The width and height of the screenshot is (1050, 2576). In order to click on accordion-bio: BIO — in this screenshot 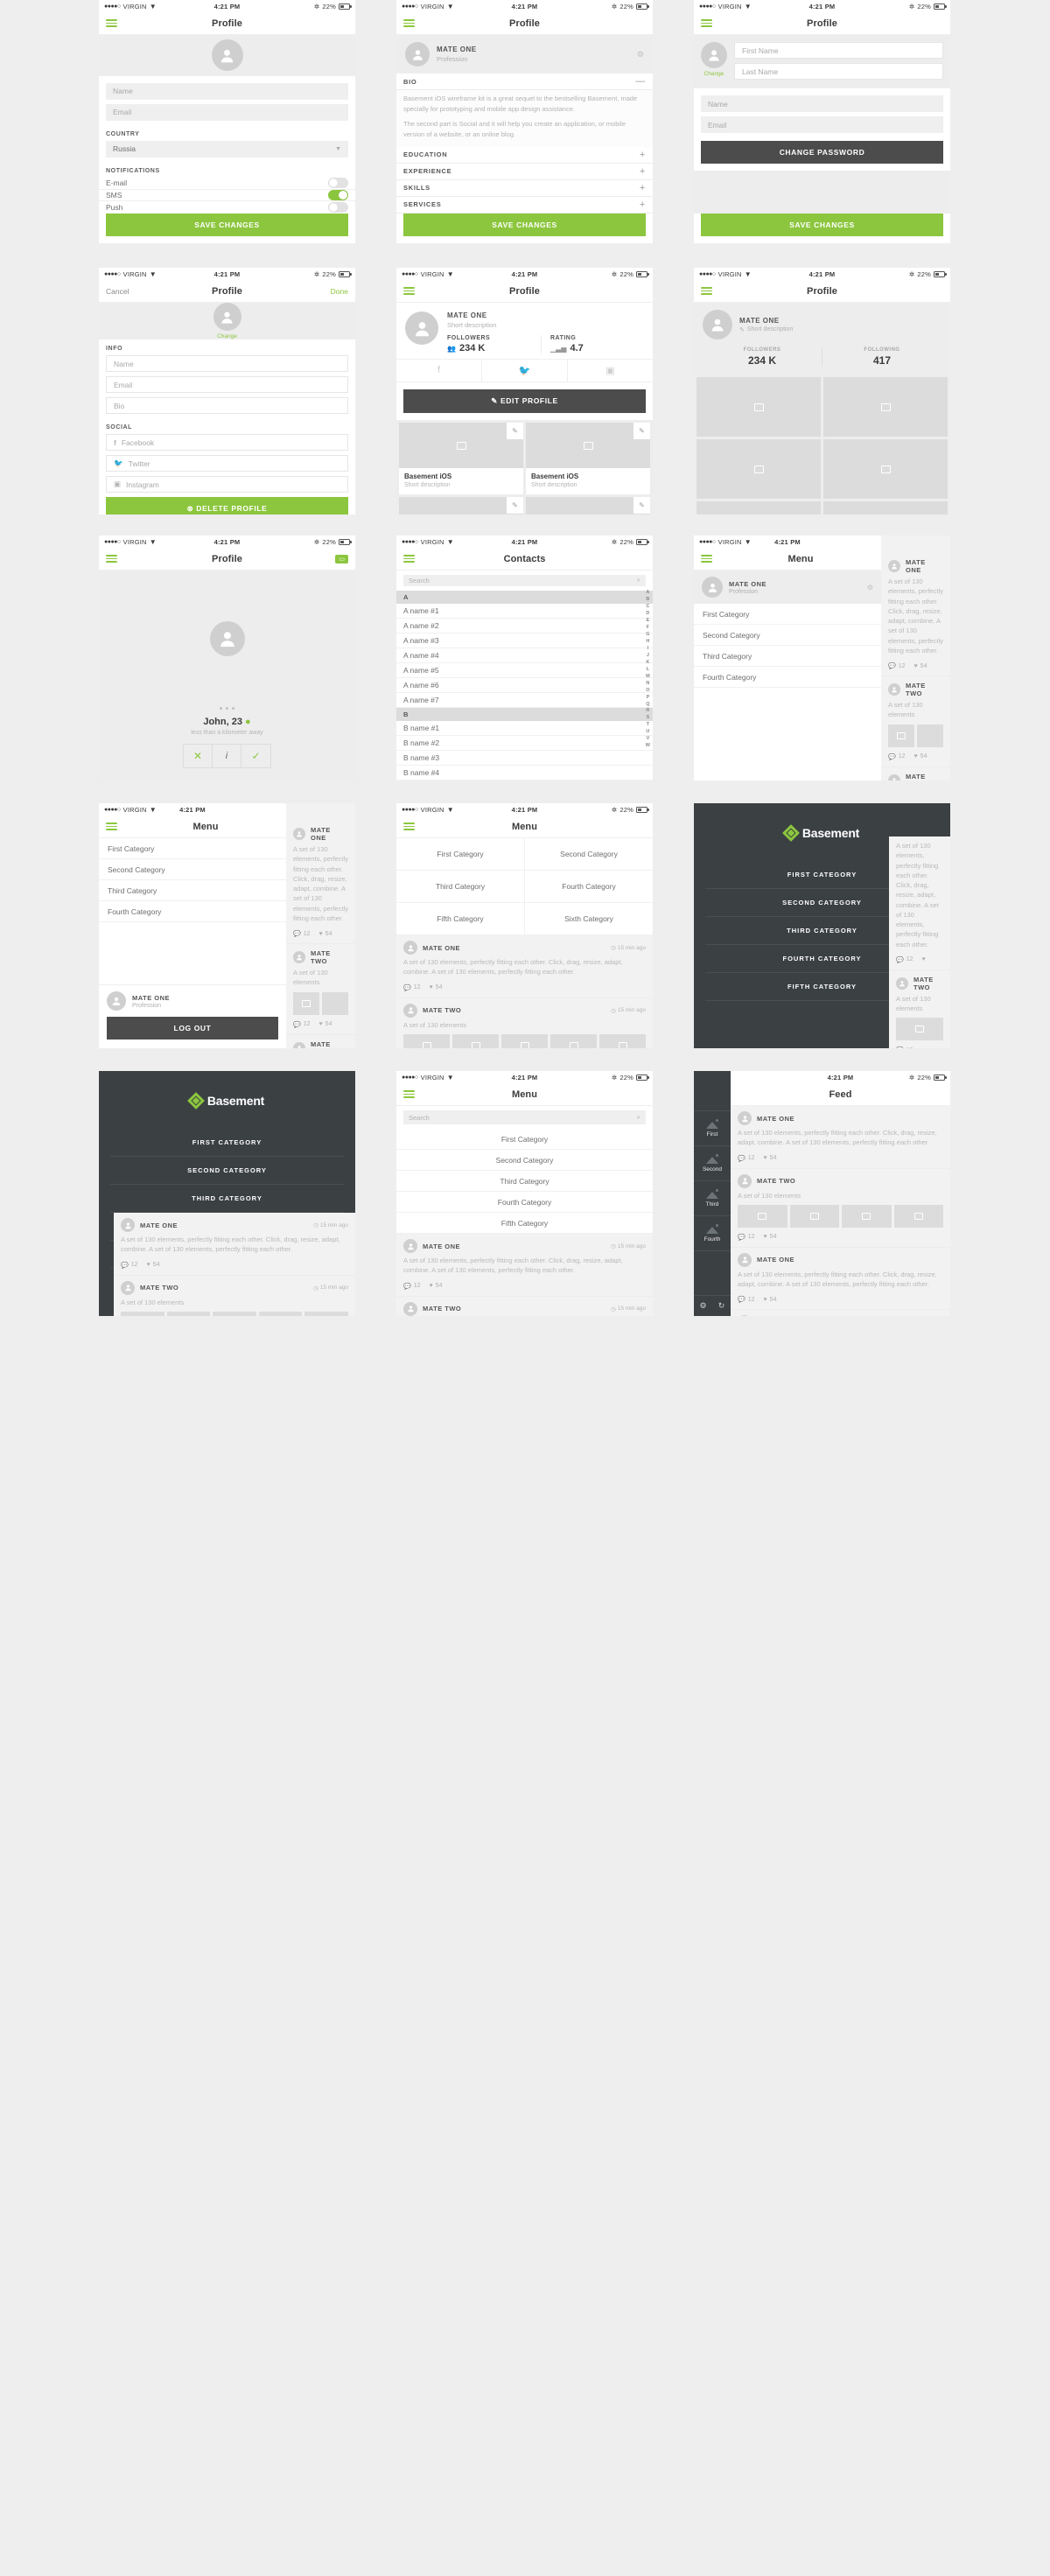, I will do `click(524, 82)`.